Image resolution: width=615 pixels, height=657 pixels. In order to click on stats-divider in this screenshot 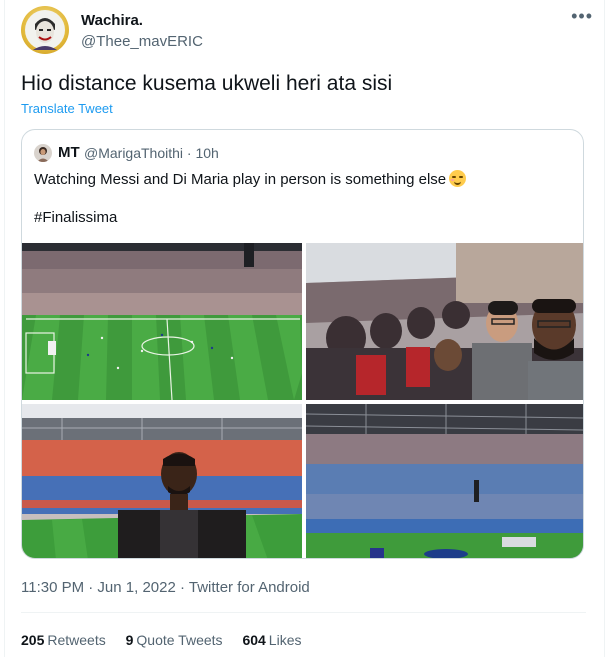, I will do `click(303, 612)`.